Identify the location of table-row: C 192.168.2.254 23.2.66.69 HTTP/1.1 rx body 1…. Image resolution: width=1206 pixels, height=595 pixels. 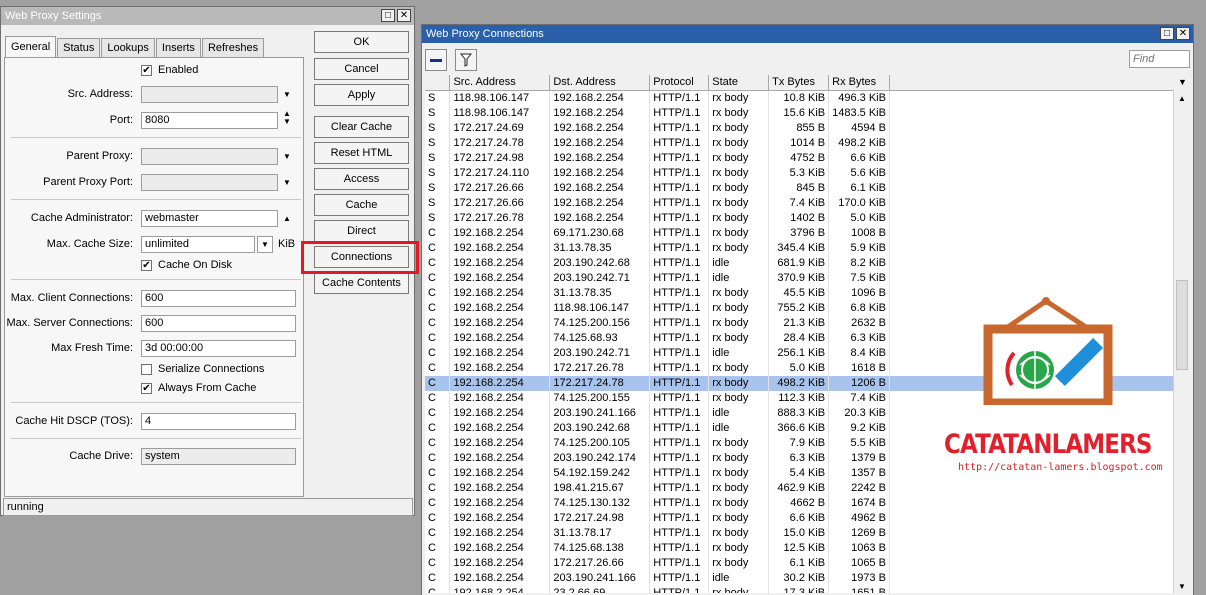
(799, 589).